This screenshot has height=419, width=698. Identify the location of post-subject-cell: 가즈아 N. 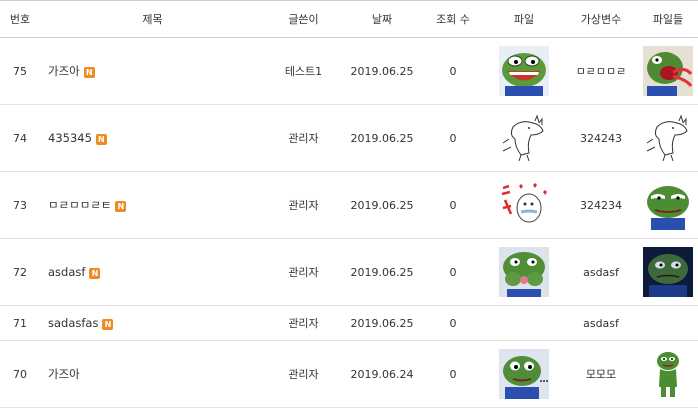
(152, 71).